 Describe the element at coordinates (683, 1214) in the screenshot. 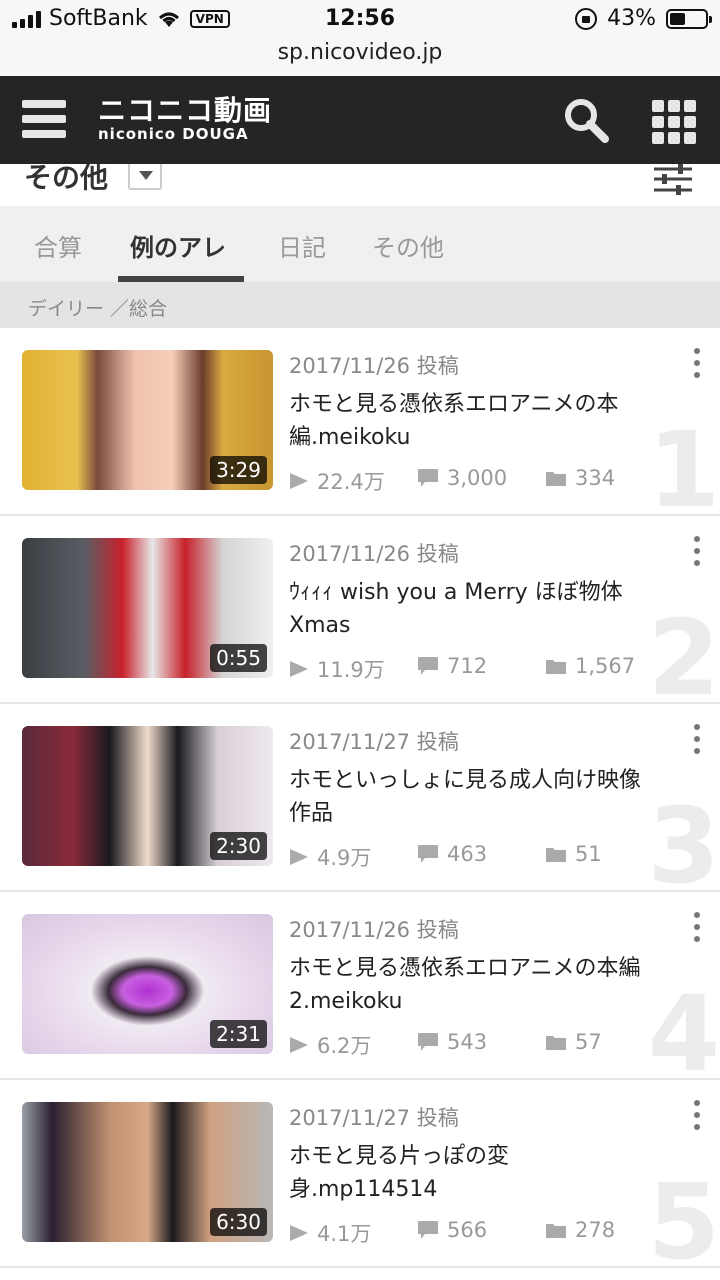

I see `rank-number: 5` at that location.